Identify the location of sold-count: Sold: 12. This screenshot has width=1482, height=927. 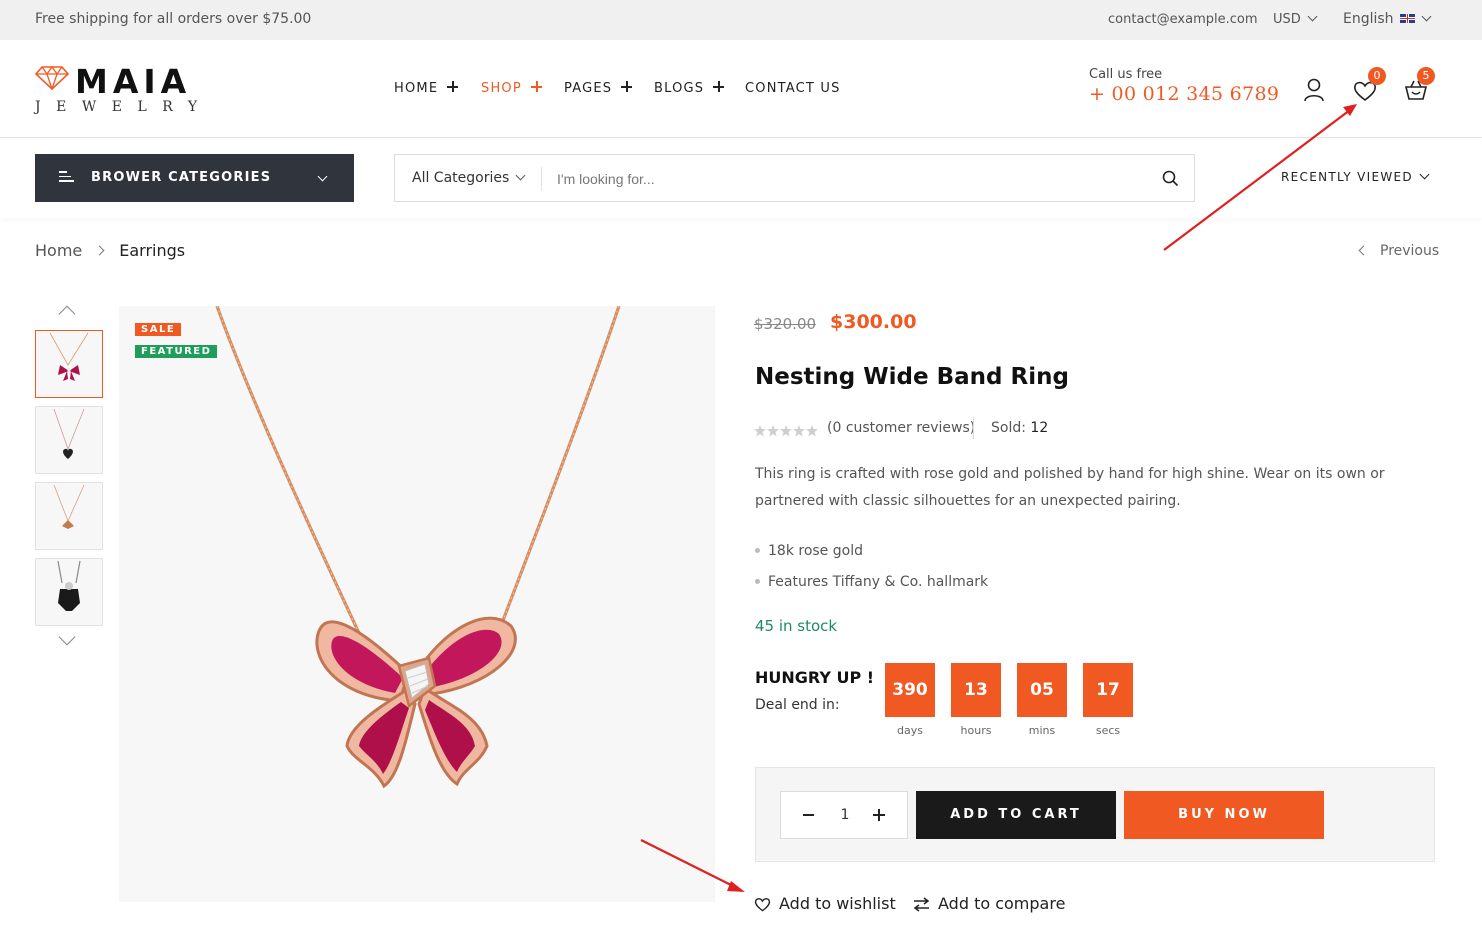
(1020, 428).